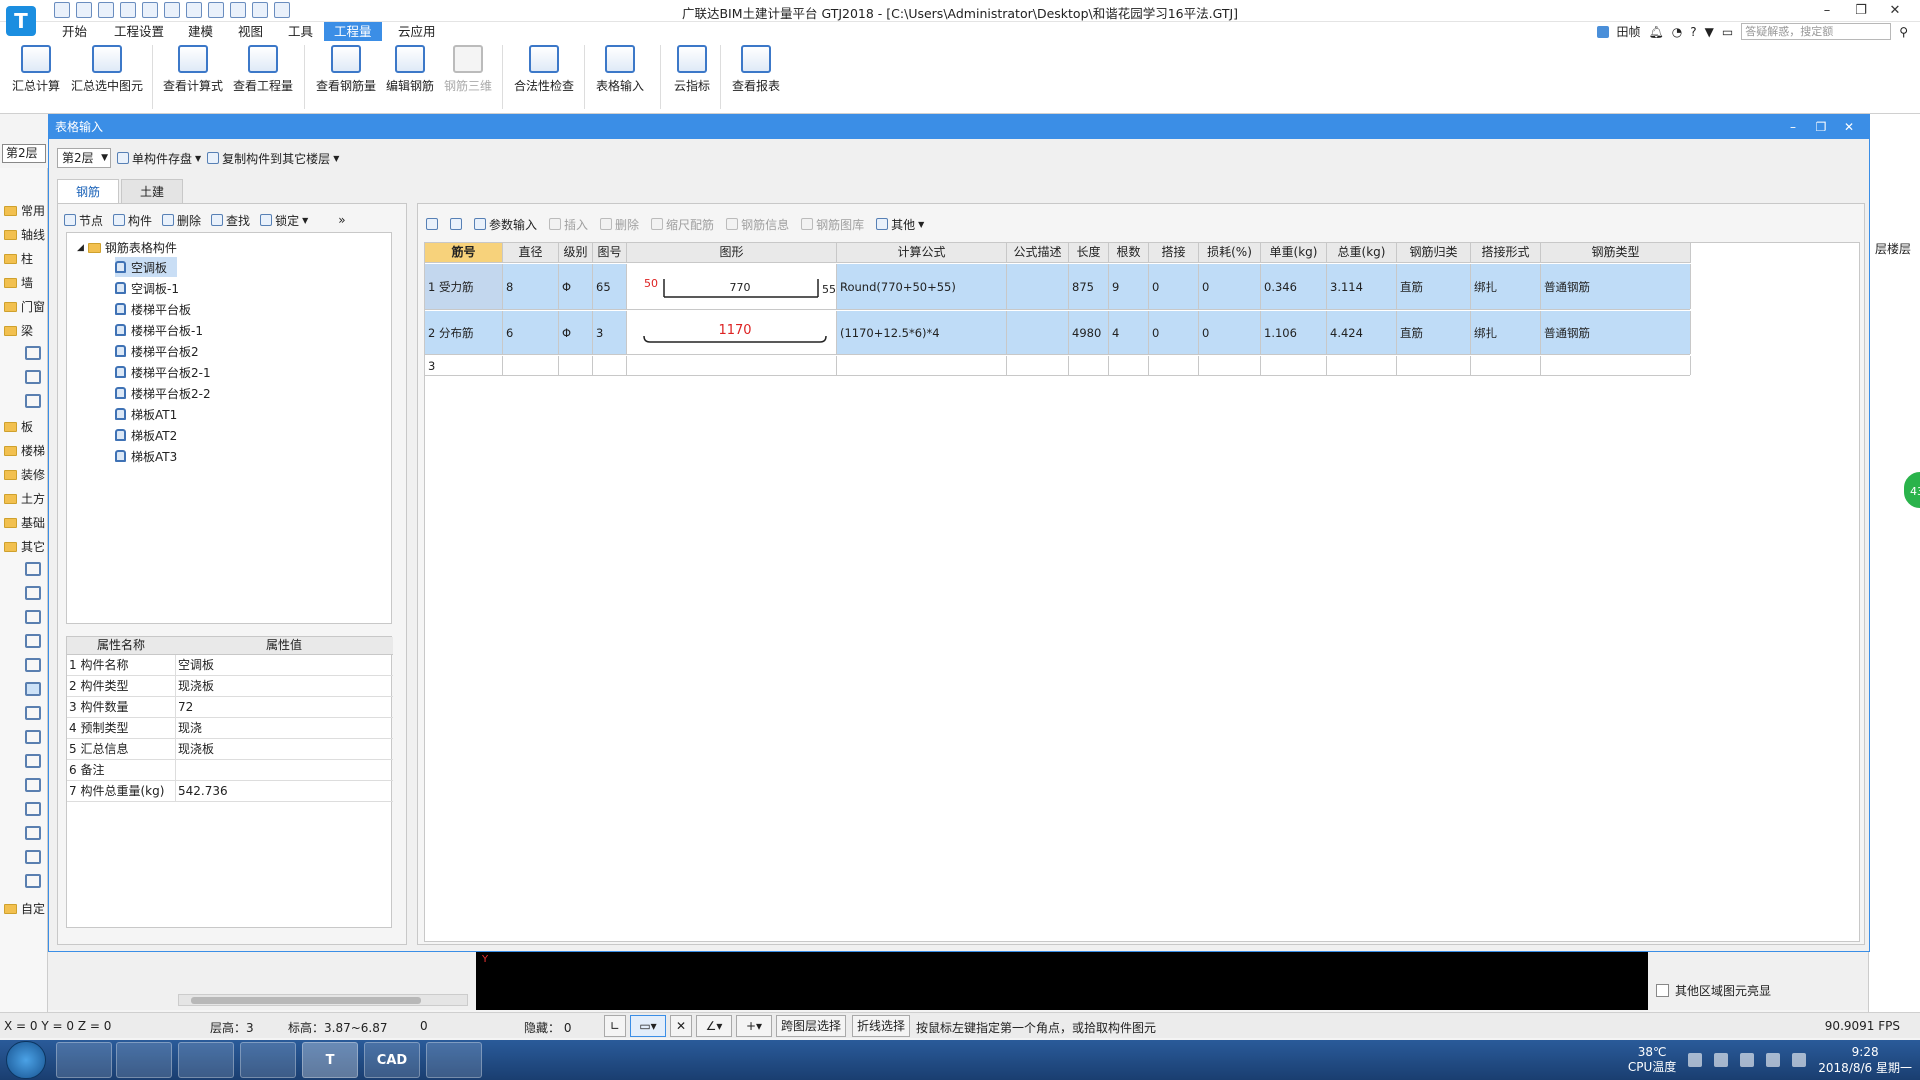 The height and width of the screenshot is (1080, 1920). I want to click on tree-item: 楼梯平台板2-1, so click(168, 372).